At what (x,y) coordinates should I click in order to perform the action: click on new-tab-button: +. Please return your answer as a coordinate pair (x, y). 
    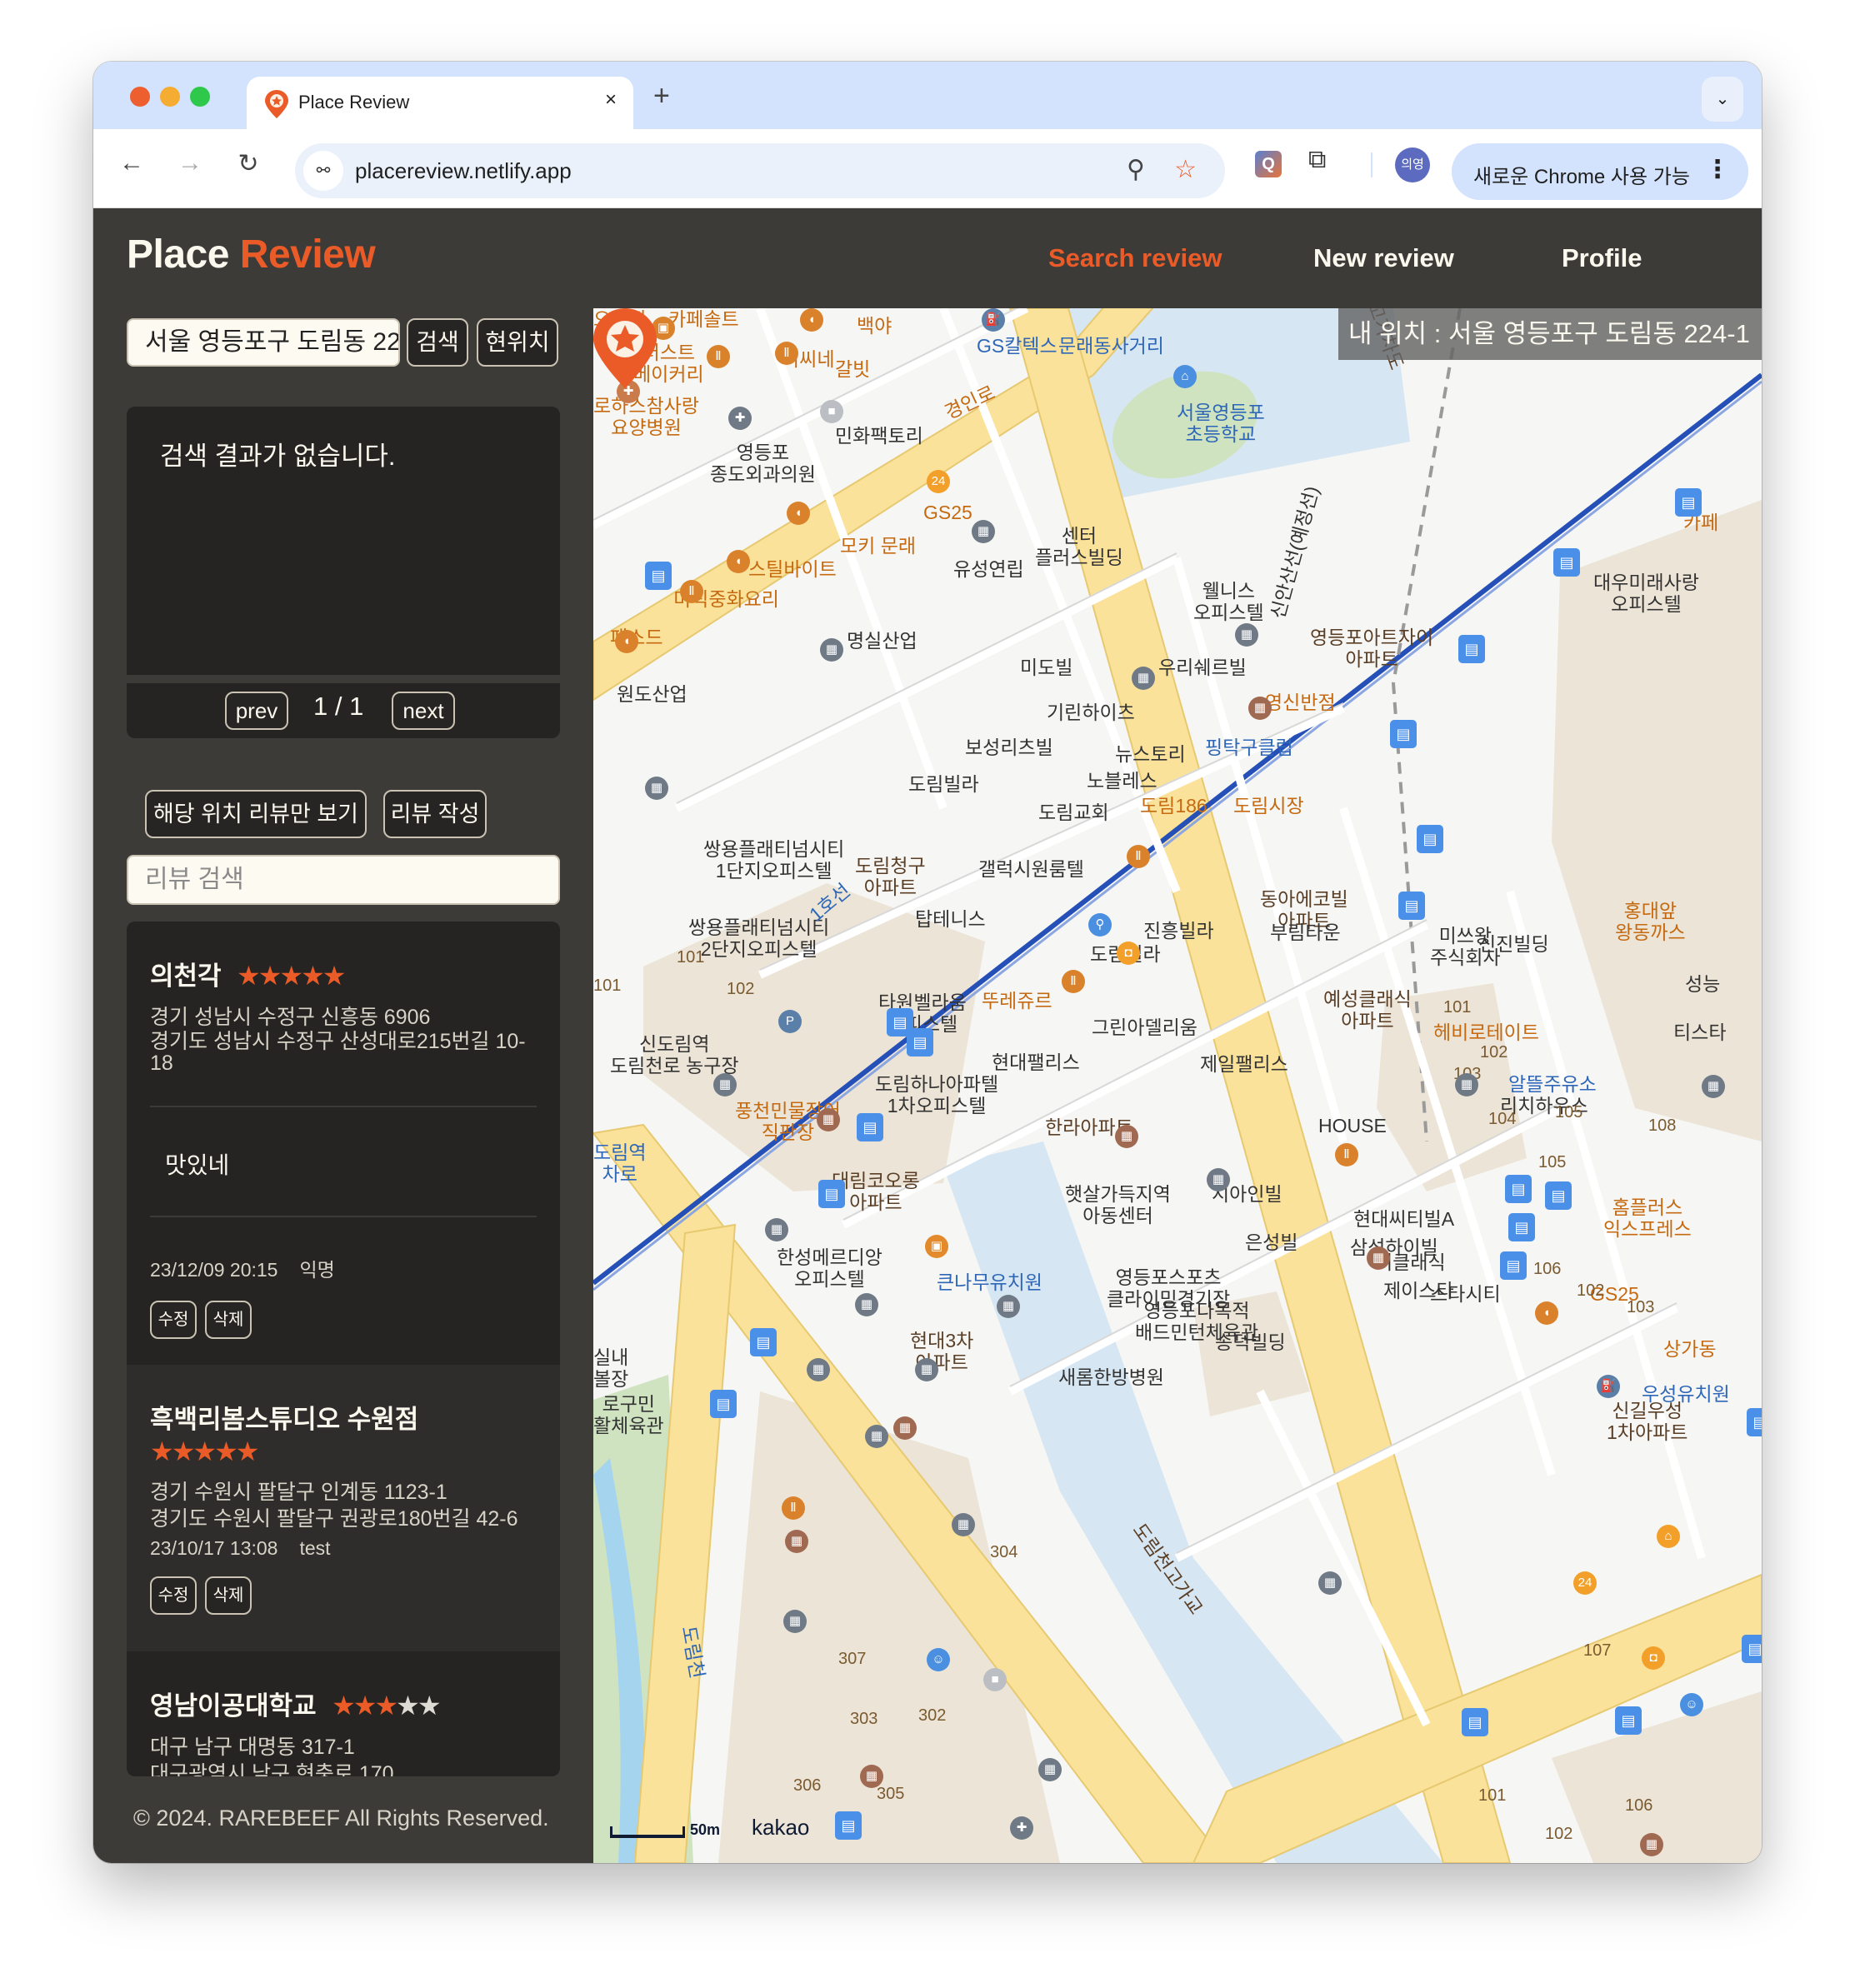
    Looking at the image, I should click on (661, 96).